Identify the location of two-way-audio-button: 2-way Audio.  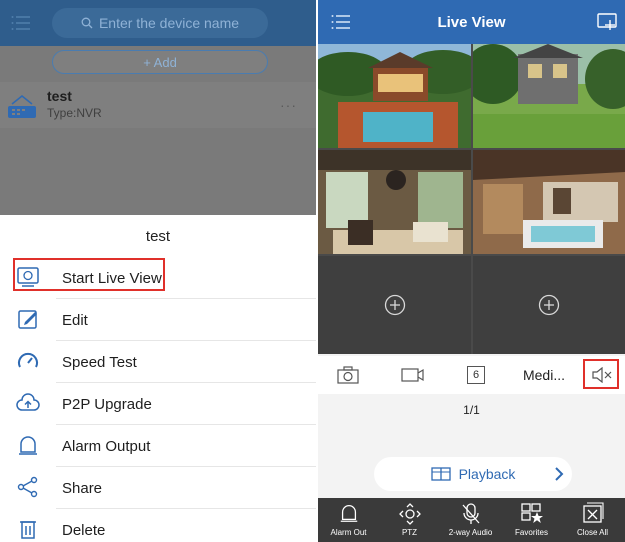
(470, 520).